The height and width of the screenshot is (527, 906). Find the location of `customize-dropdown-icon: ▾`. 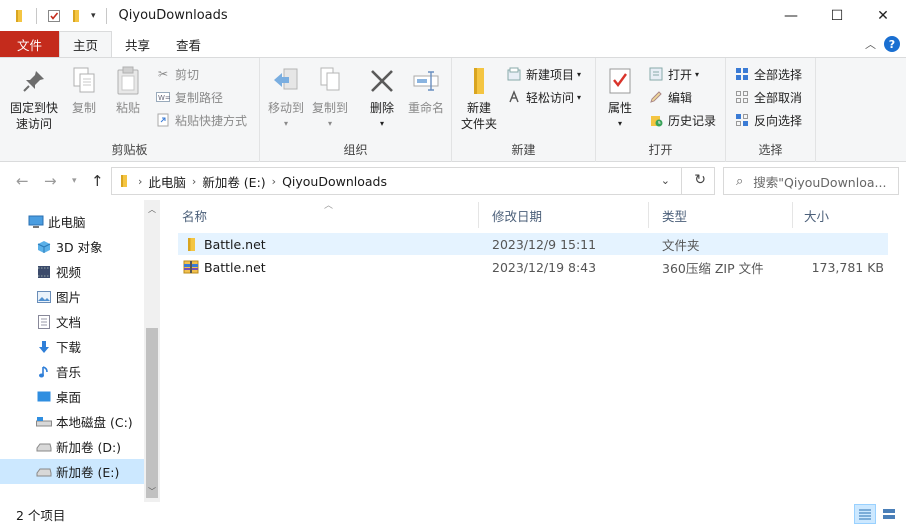

customize-dropdown-icon: ▾ is located at coordinates (93, 16).